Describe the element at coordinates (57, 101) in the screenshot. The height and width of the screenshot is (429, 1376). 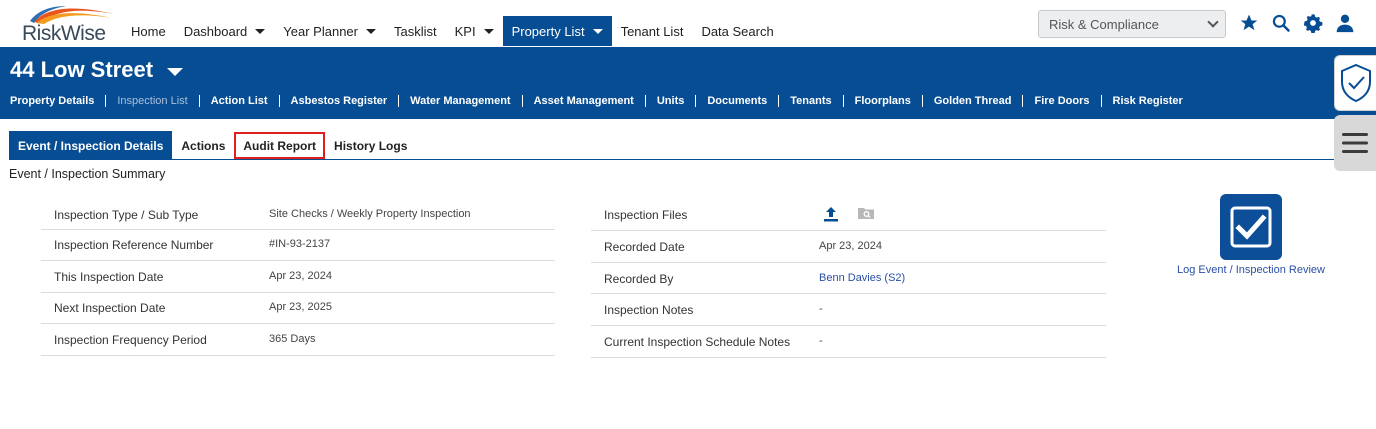
I see `subnav-property-details: Property Details` at that location.